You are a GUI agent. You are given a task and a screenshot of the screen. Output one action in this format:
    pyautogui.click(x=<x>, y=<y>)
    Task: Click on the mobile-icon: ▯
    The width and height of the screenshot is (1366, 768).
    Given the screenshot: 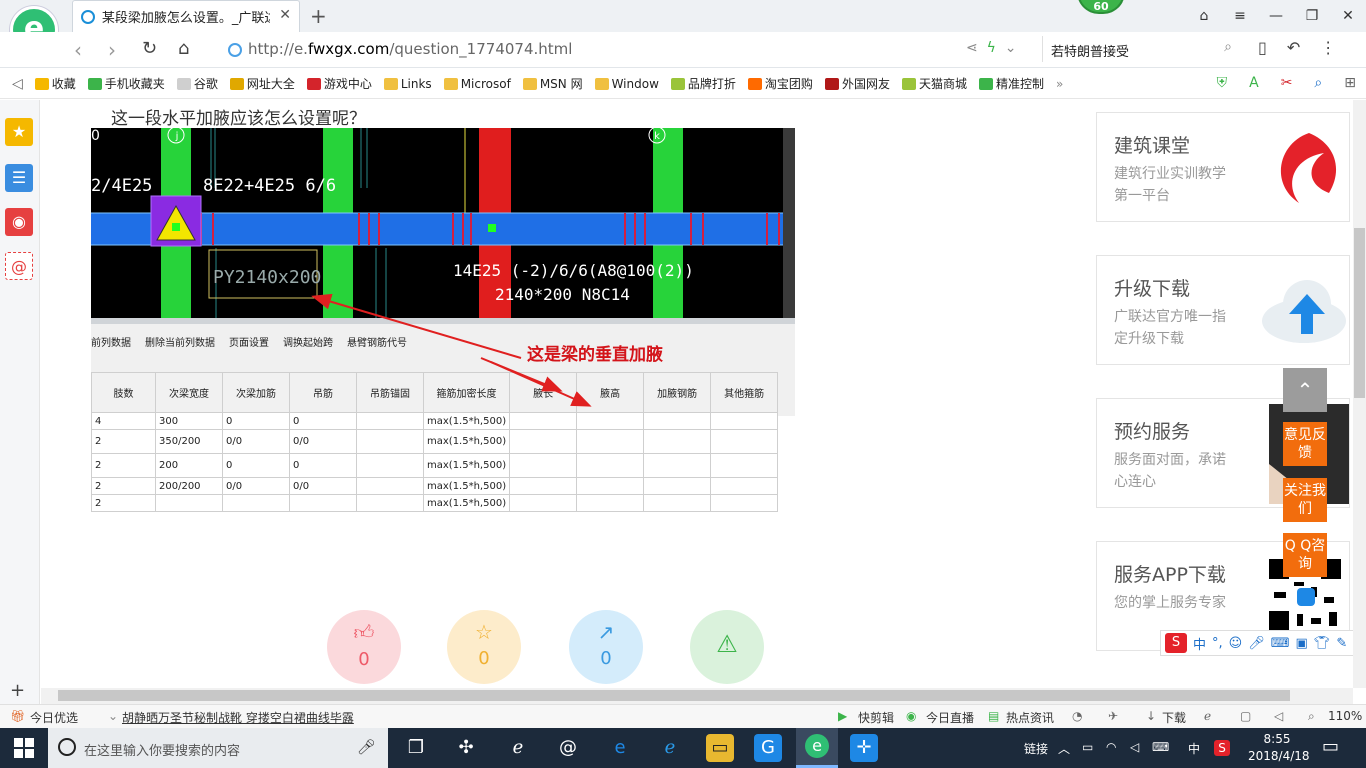 What is the action you would take?
    pyautogui.click(x=1262, y=47)
    